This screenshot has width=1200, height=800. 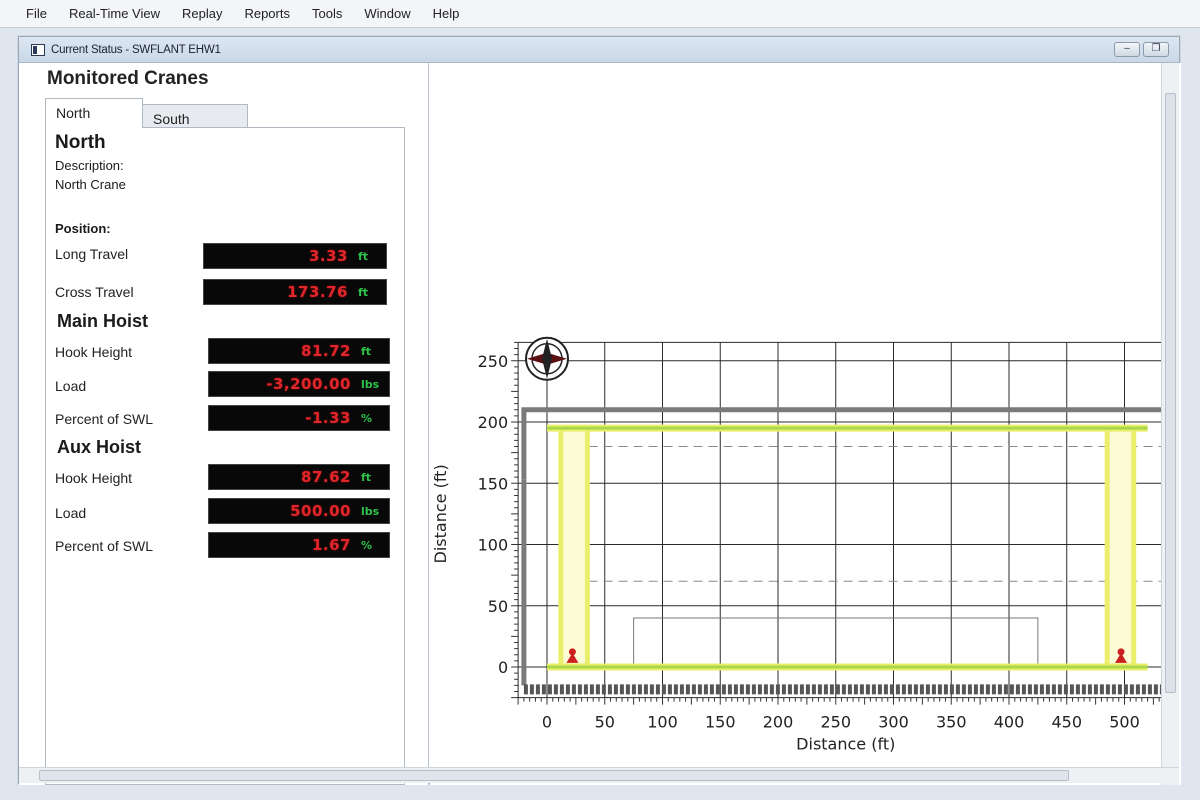 I want to click on main-load-readout: -3,200.00 lbs, so click(x=299, y=384).